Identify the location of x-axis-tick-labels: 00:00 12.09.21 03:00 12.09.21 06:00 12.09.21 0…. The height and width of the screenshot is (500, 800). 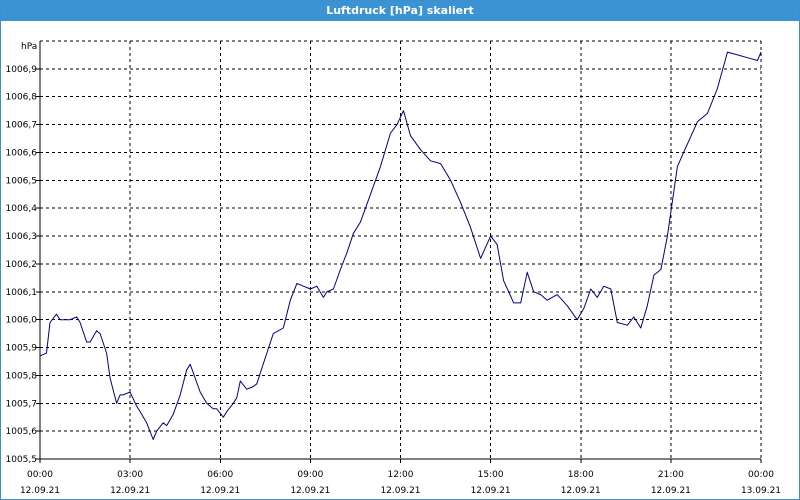
(400, 483).